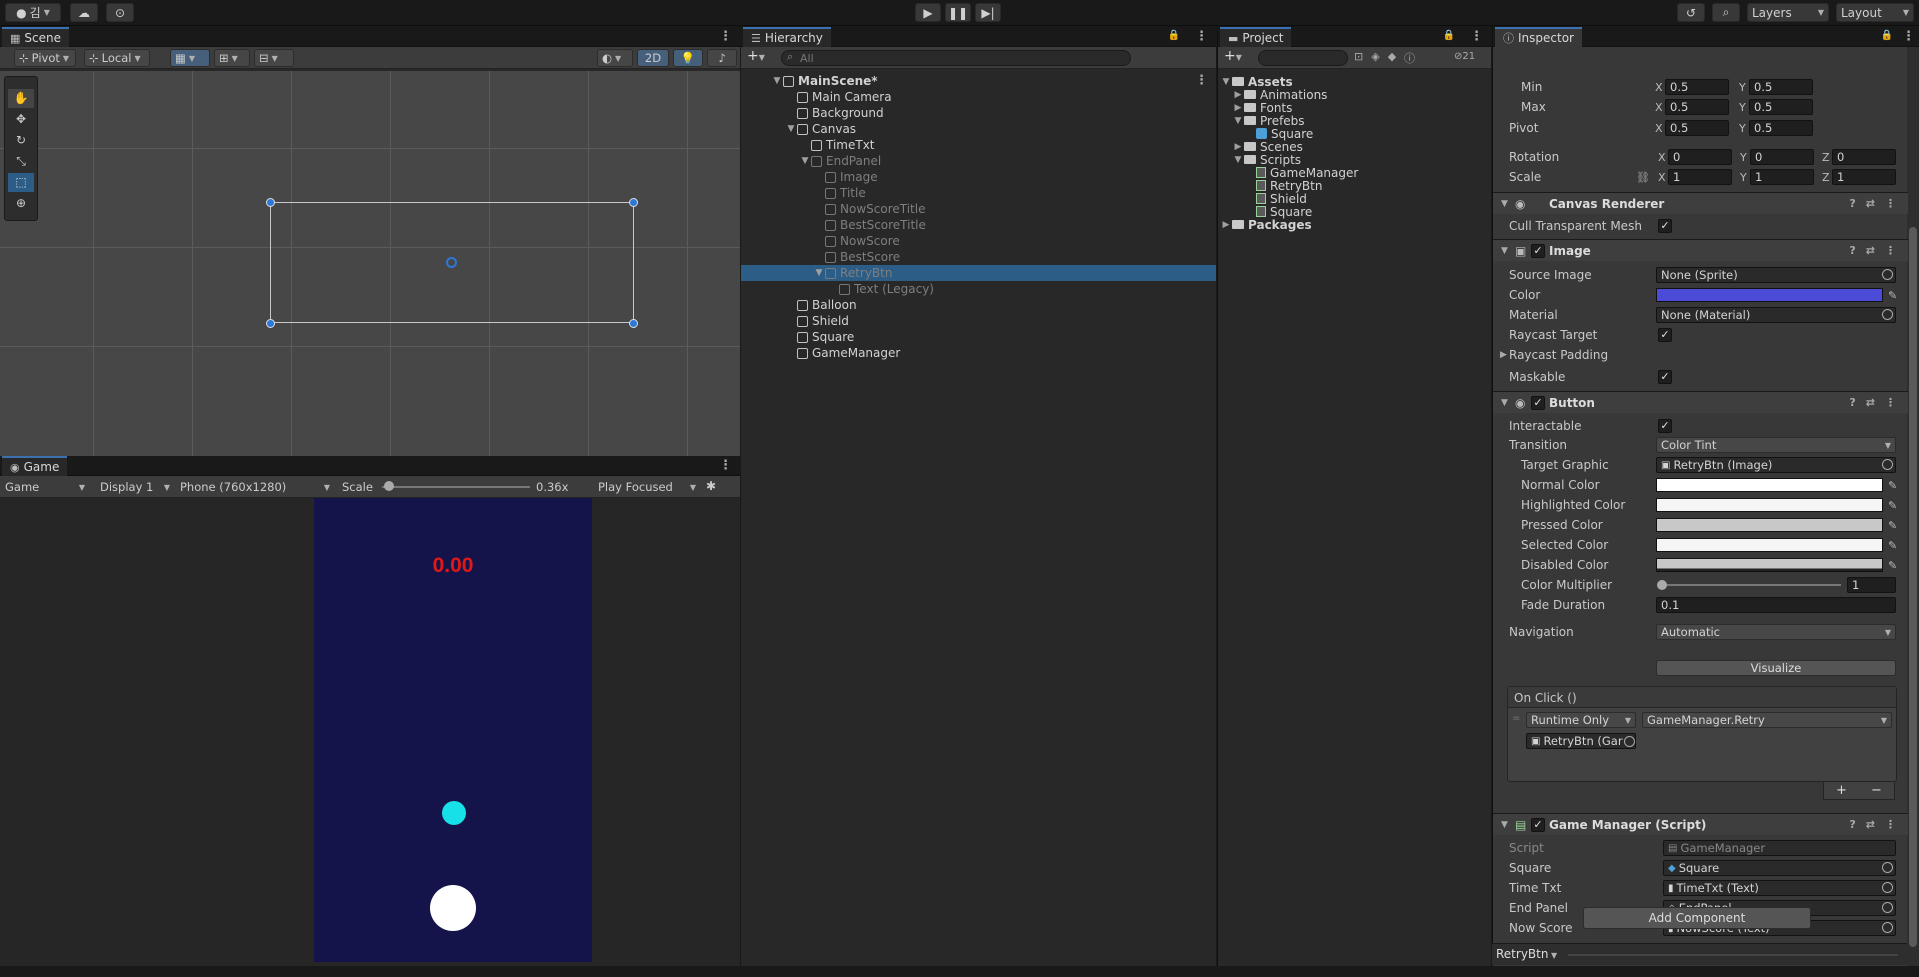  What do you see at coordinates (978, 209) in the screenshot?
I see `hierarchy-item: NowScoreTitle` at bounding box center [978, 209].